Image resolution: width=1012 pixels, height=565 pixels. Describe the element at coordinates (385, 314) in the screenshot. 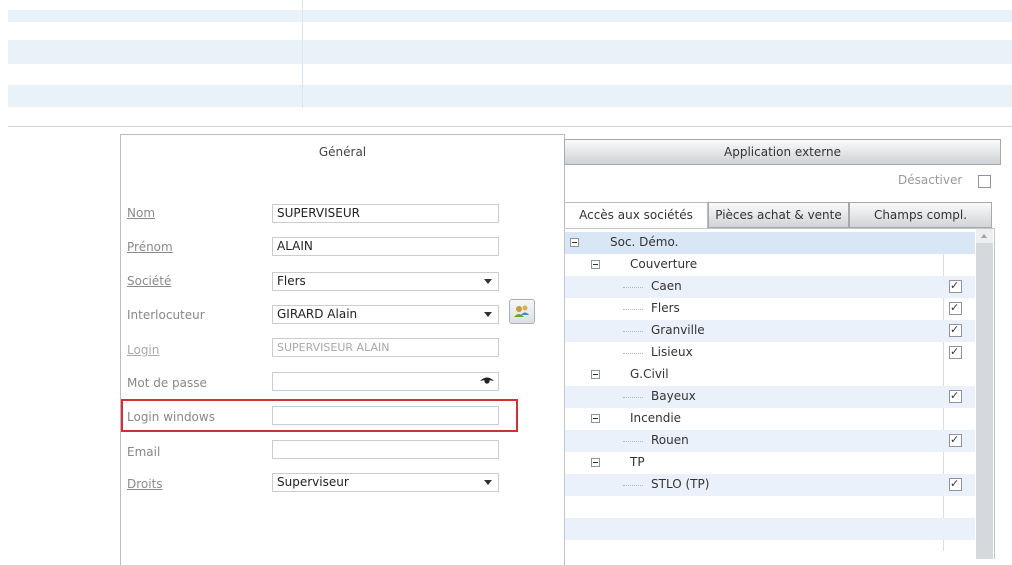

I see `interlocuteur-select: GIRARD Alain` at that location.